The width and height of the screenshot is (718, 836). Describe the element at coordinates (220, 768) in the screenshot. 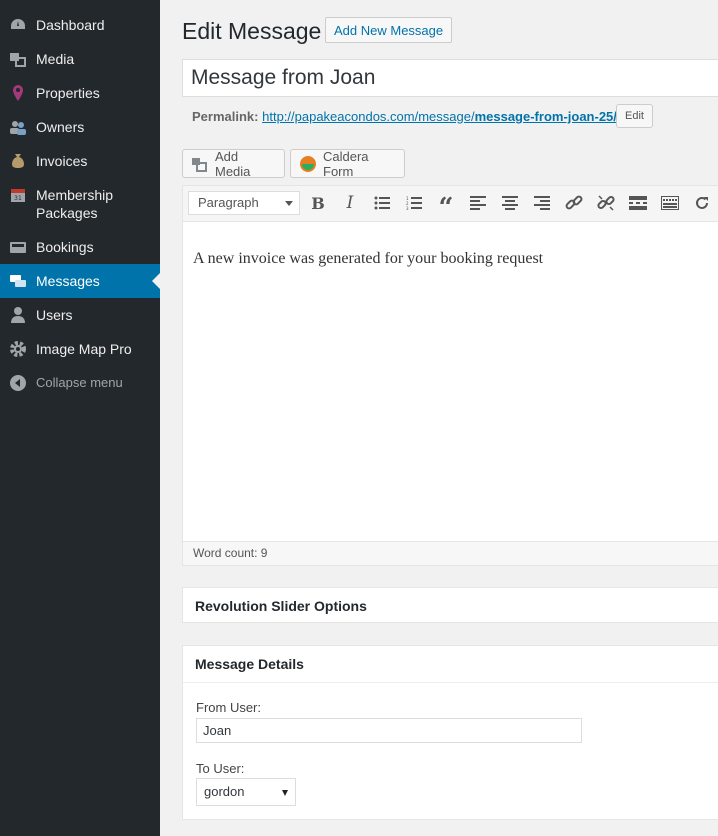

I see `to-user-label: To User:` at that location.